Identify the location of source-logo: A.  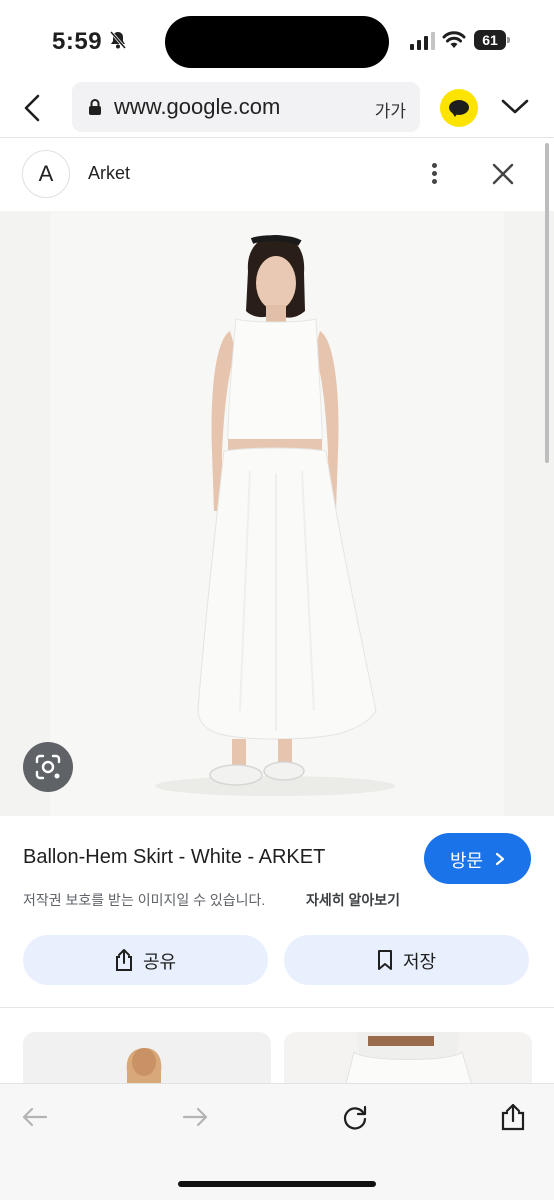
(46, 174).